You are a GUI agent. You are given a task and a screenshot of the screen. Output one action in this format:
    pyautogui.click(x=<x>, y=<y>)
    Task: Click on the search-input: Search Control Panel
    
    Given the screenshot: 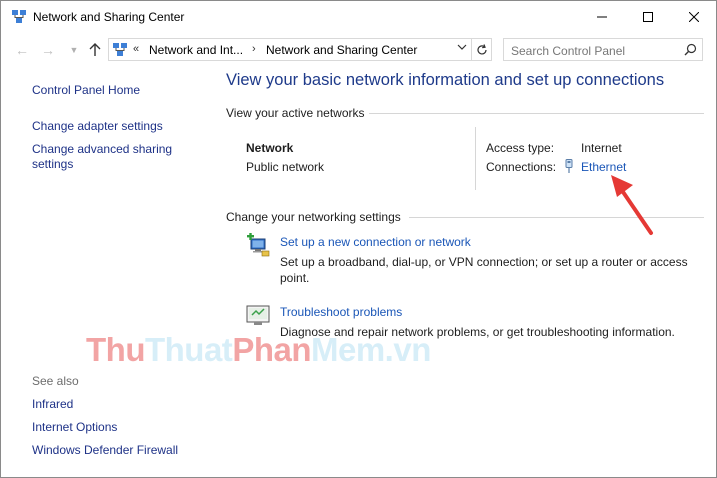 What is the action you would take?
    pyautogui.click(x=603, y=49)
    